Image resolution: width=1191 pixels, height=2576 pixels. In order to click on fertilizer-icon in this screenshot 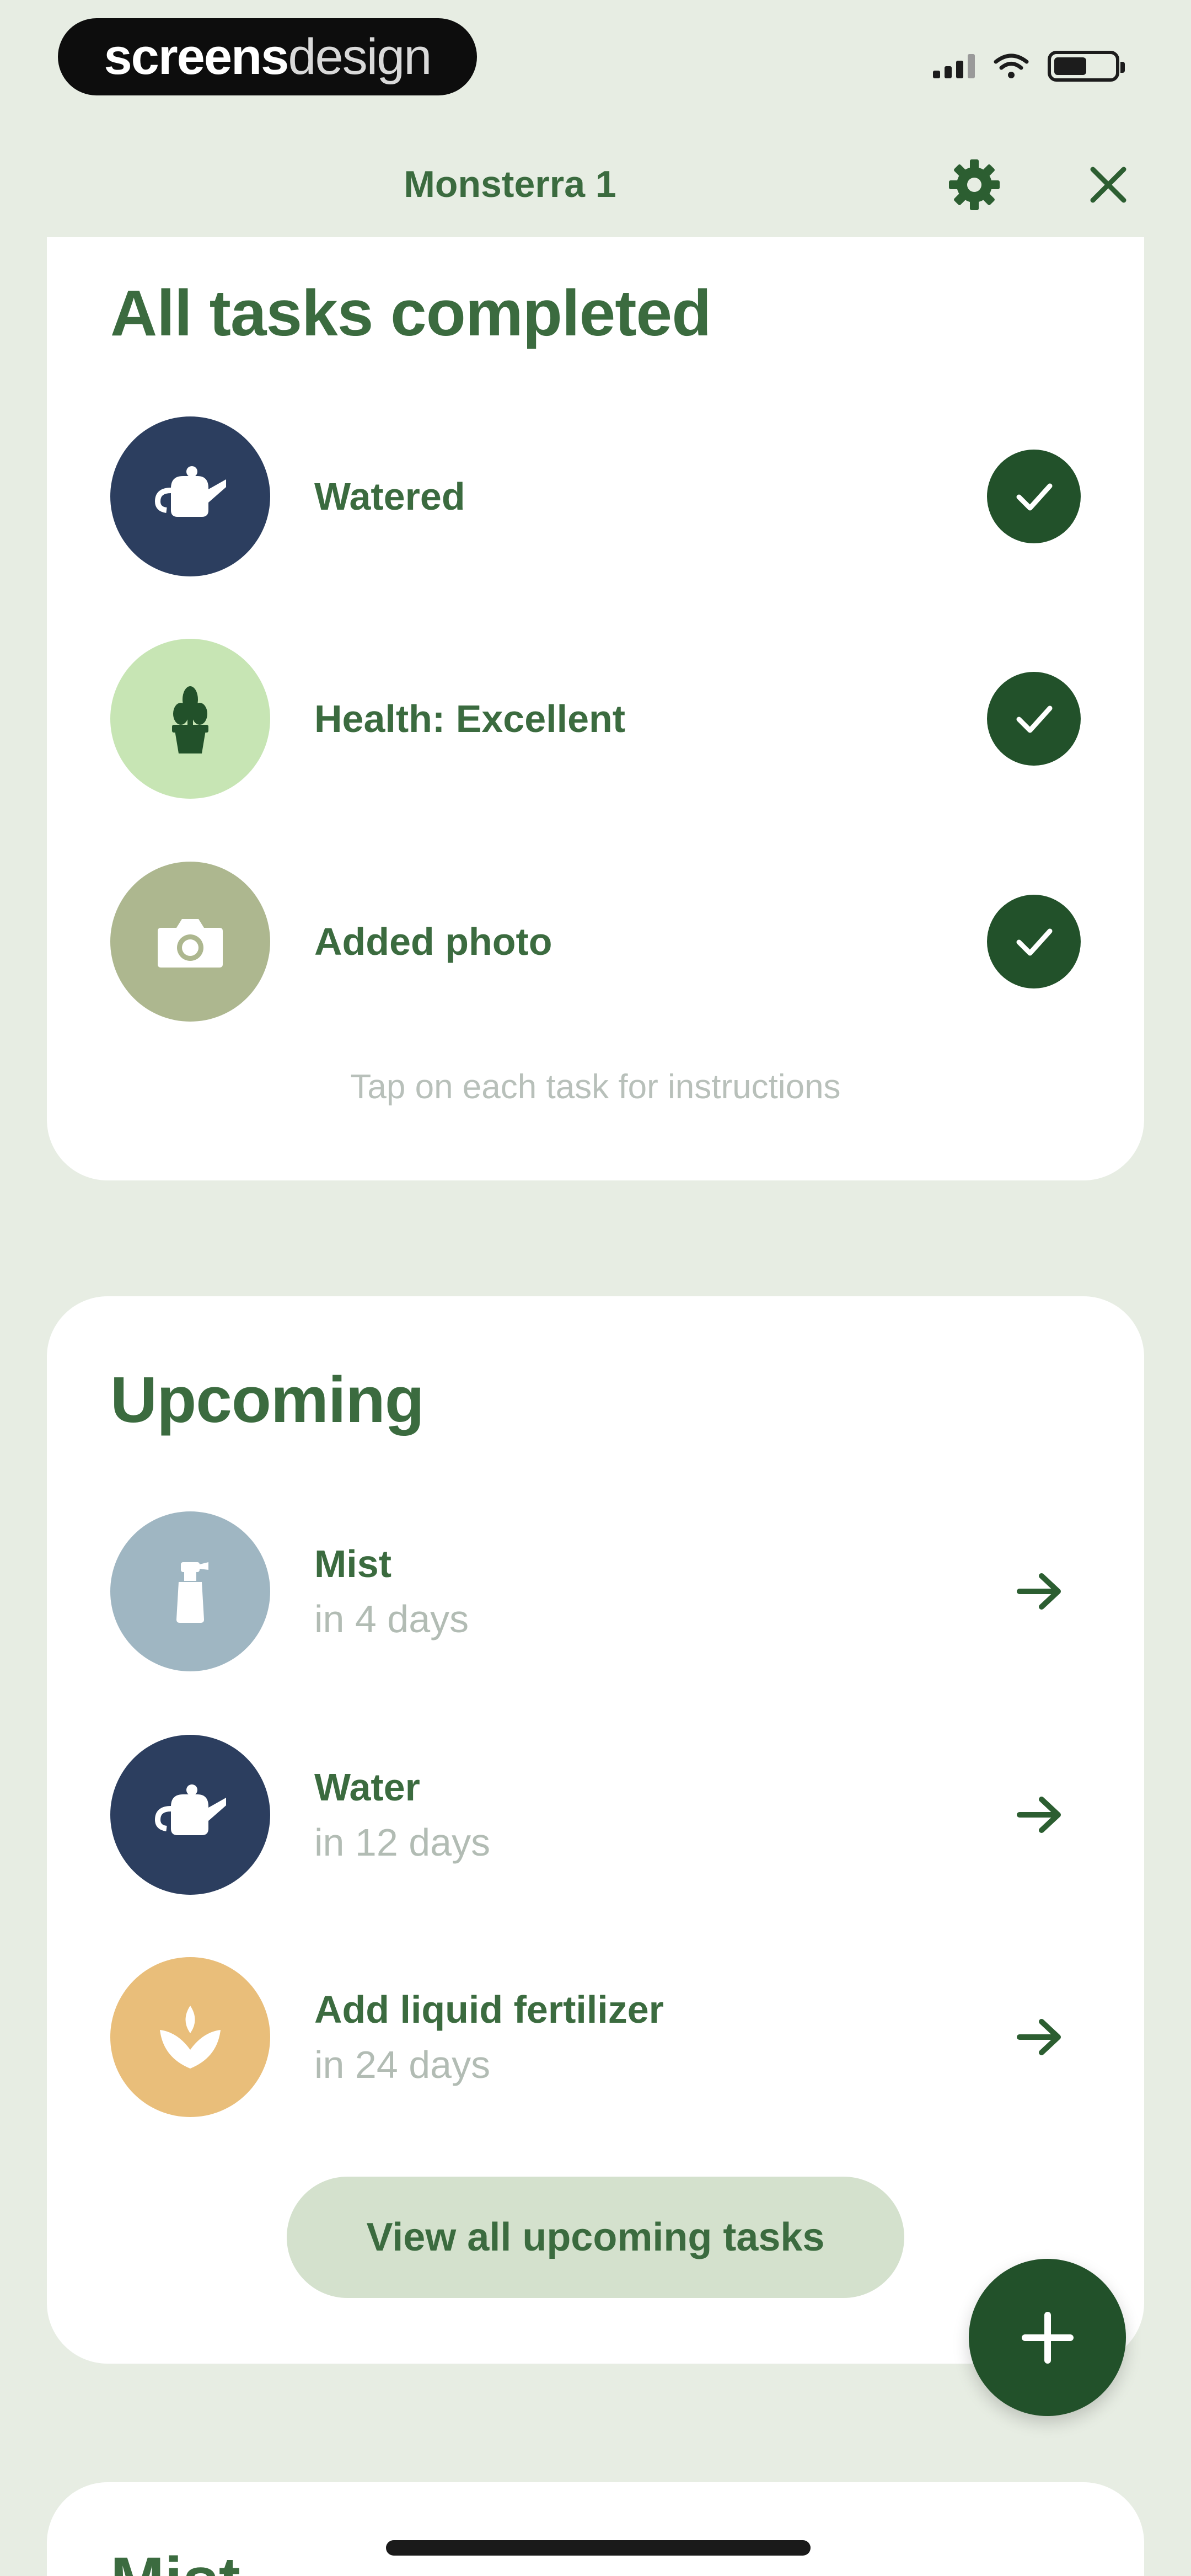, I will do `click(190, 2037)`.